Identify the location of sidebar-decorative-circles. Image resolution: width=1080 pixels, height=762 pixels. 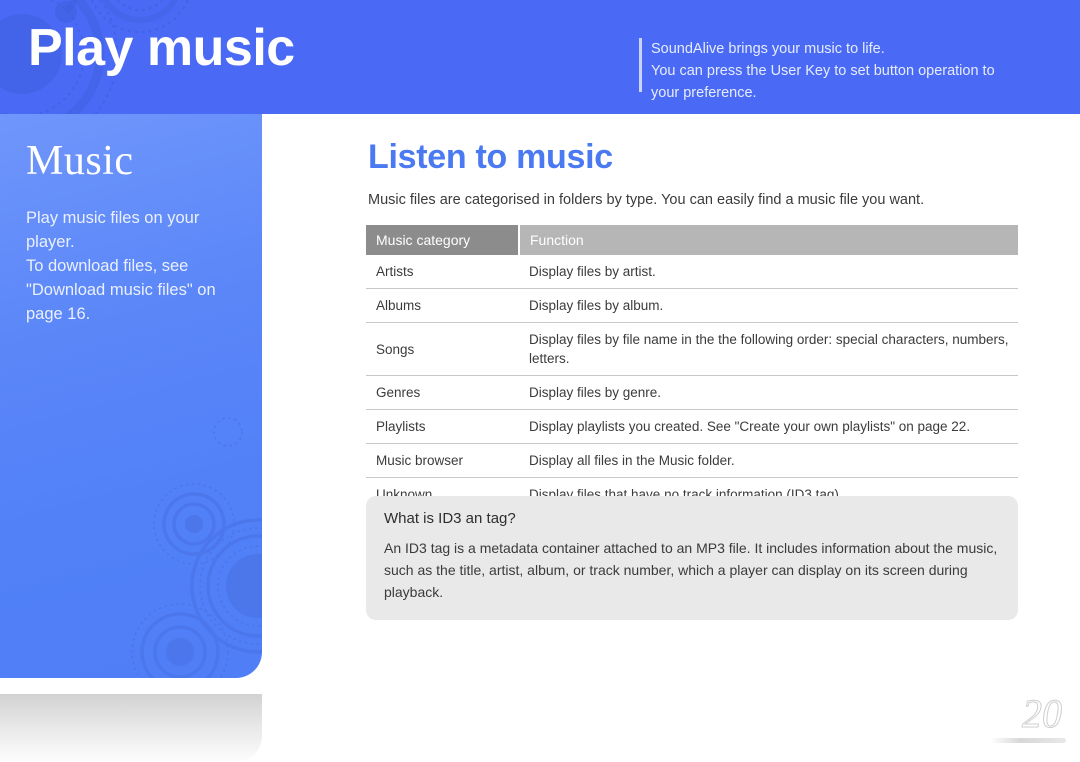
(196, 547).